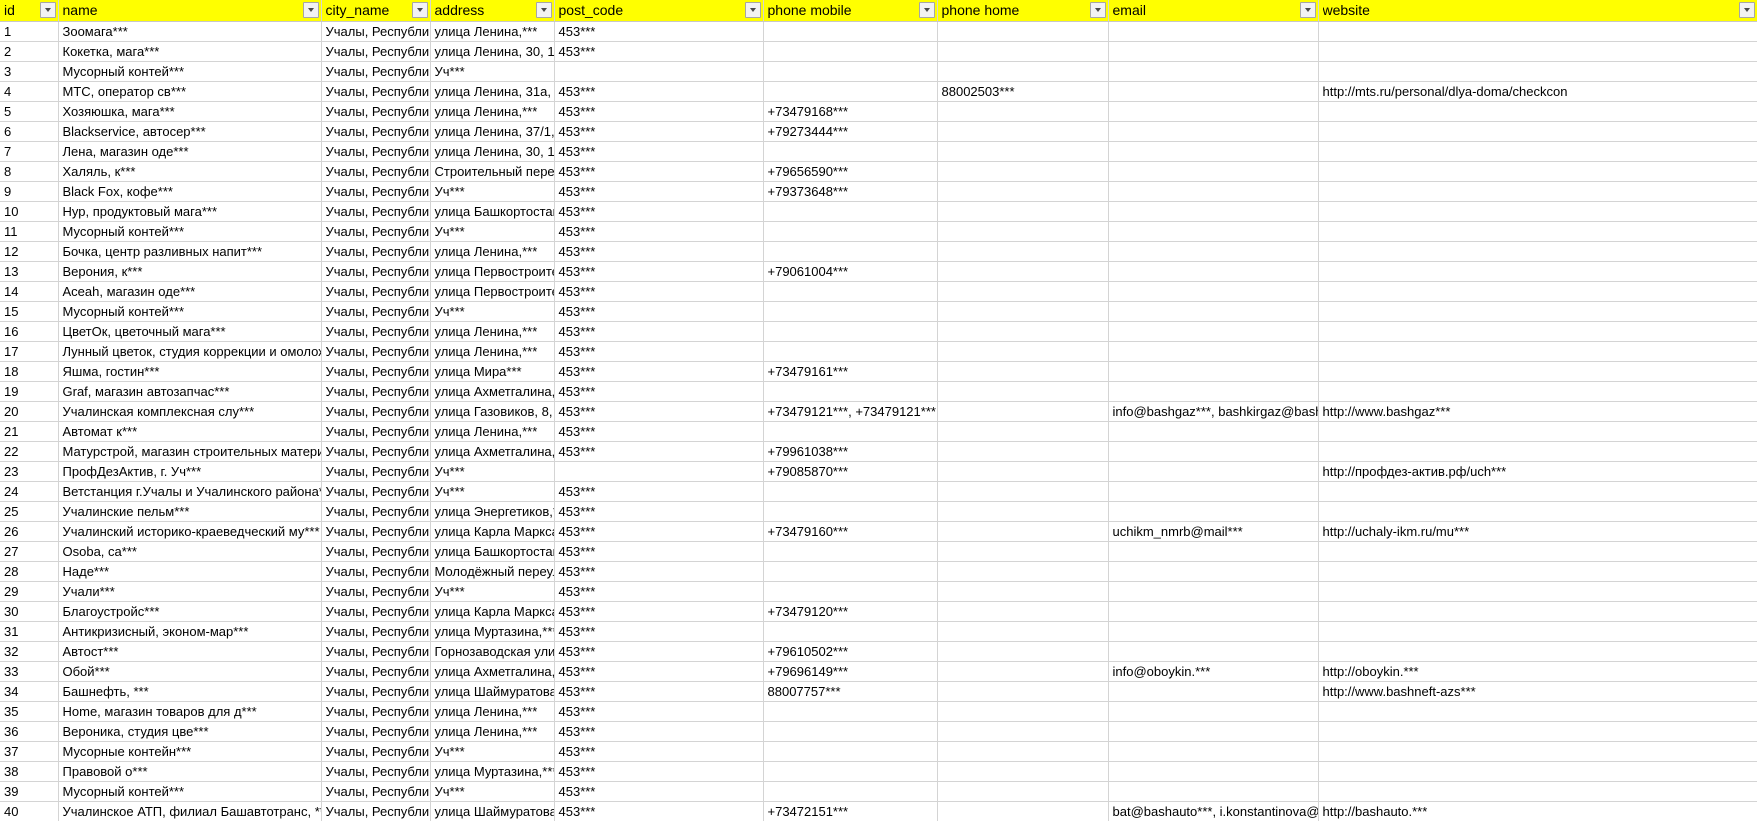  What do you see at coordinates (190, 331) in the screenshot?
I see `cell-name: ЦветОк, цветочный мага***` at bounding box center [190, 331].